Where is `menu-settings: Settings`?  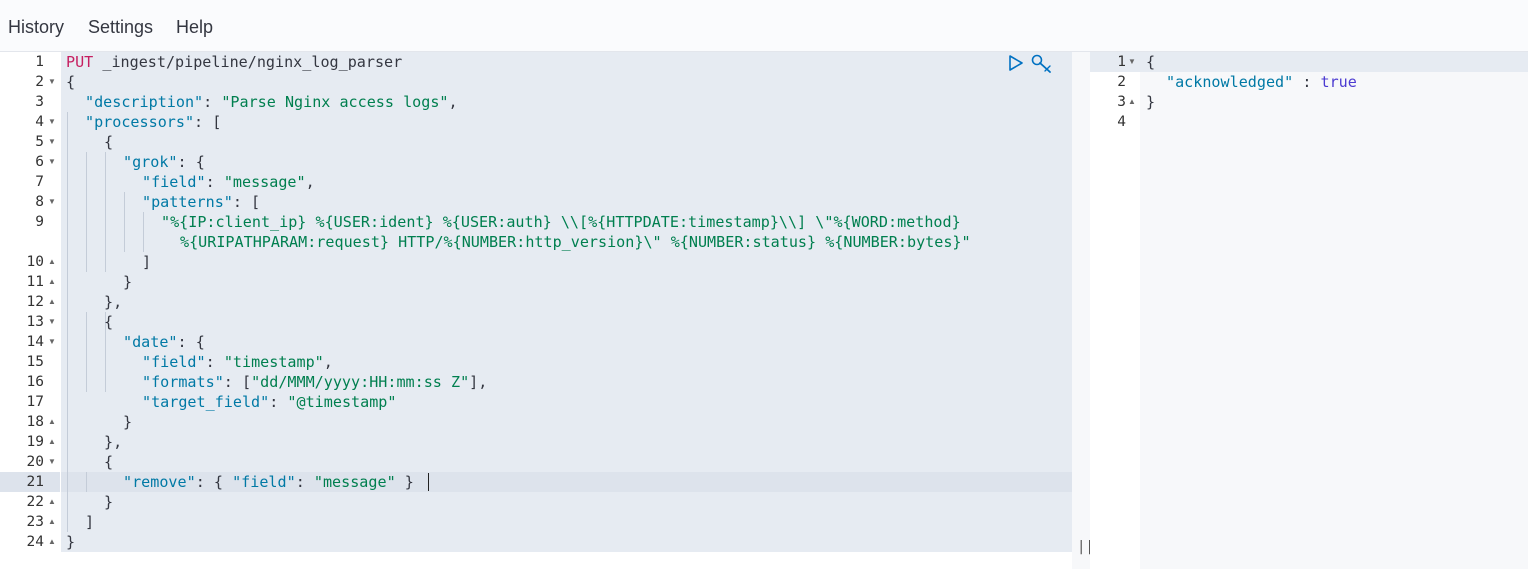
menu-settings: Settings is located at coordinates (120, 27).